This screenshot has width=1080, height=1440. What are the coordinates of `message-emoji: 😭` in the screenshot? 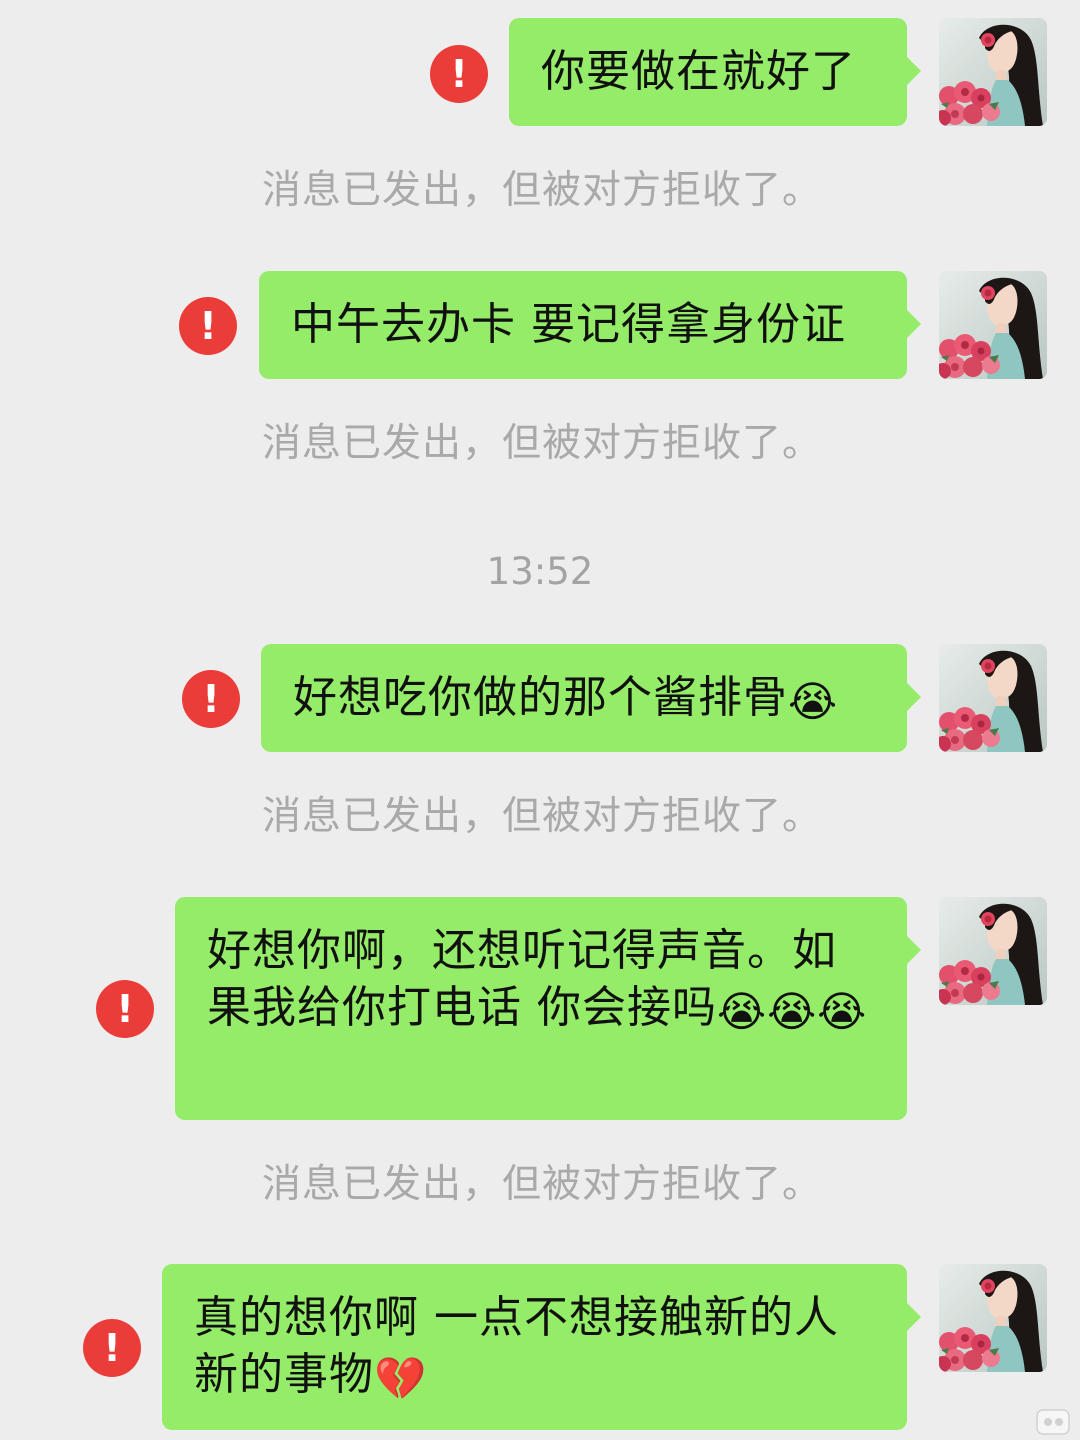 It's located at (813, 701).